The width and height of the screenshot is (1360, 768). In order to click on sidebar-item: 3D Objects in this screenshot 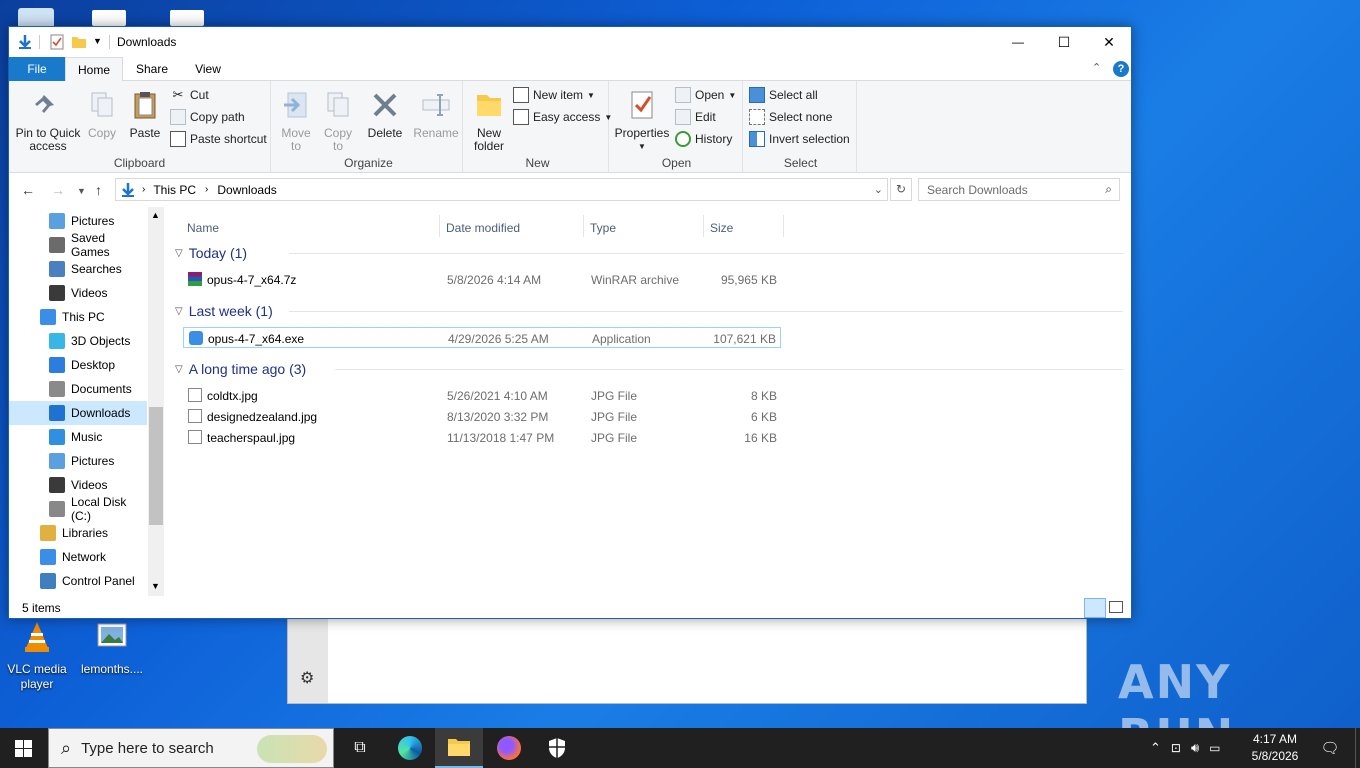, I will do `click(78, 341)`.